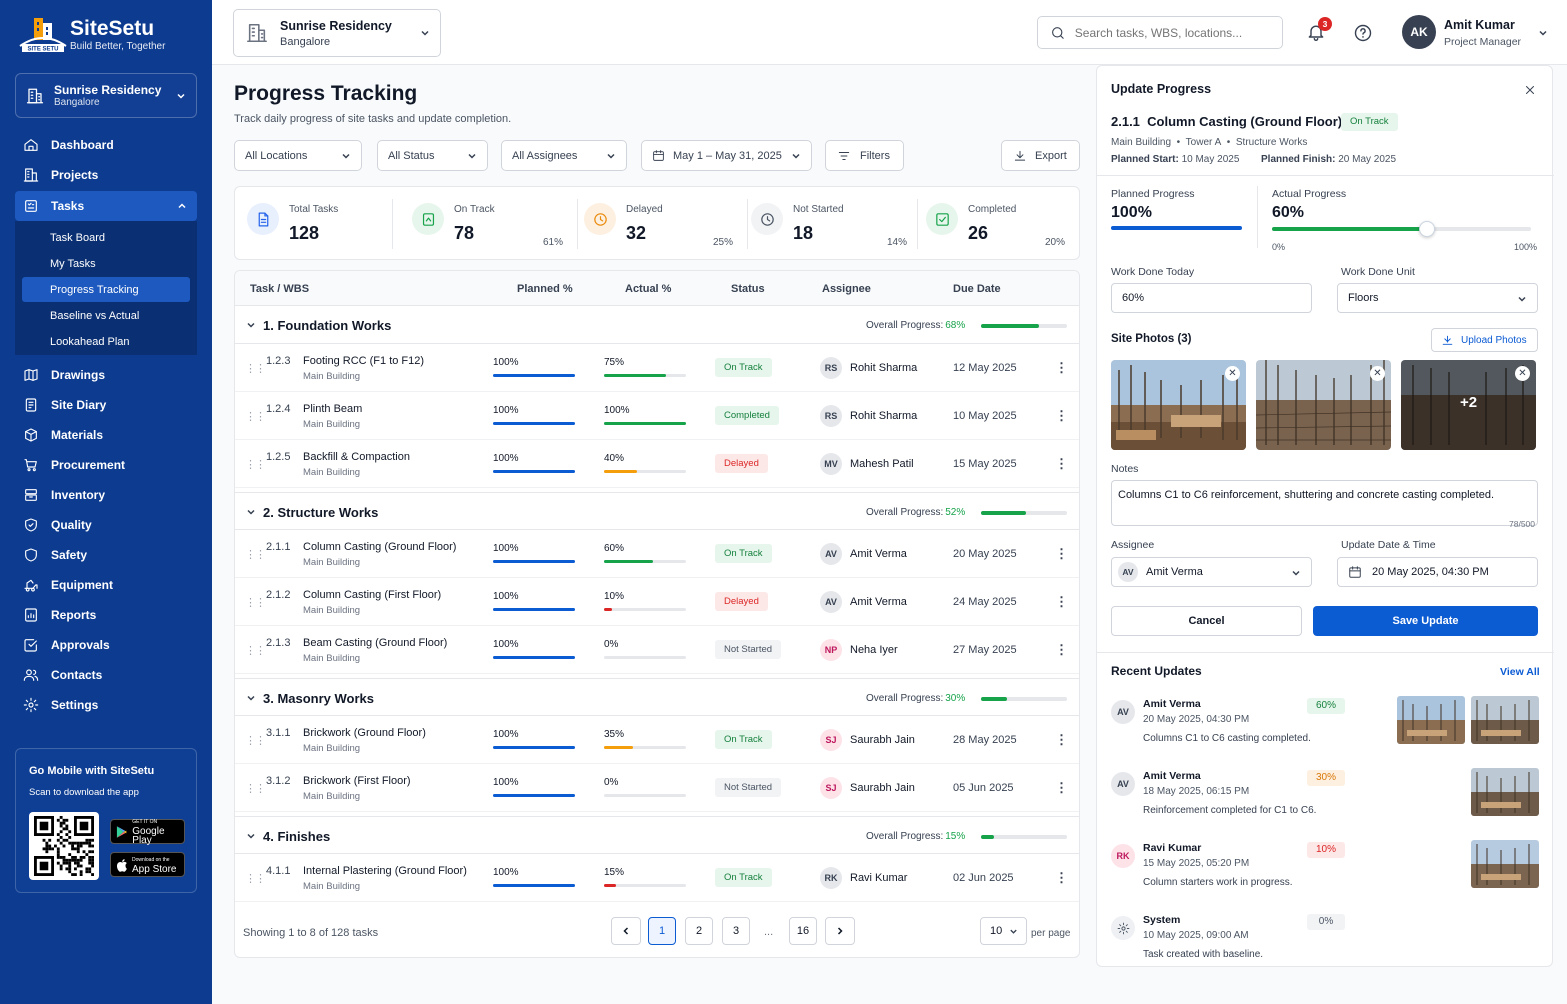 This screenshot has width=1567, height=1004. I want to click on kpi-delayed: Delayed 32 25%, so click(659, 224).